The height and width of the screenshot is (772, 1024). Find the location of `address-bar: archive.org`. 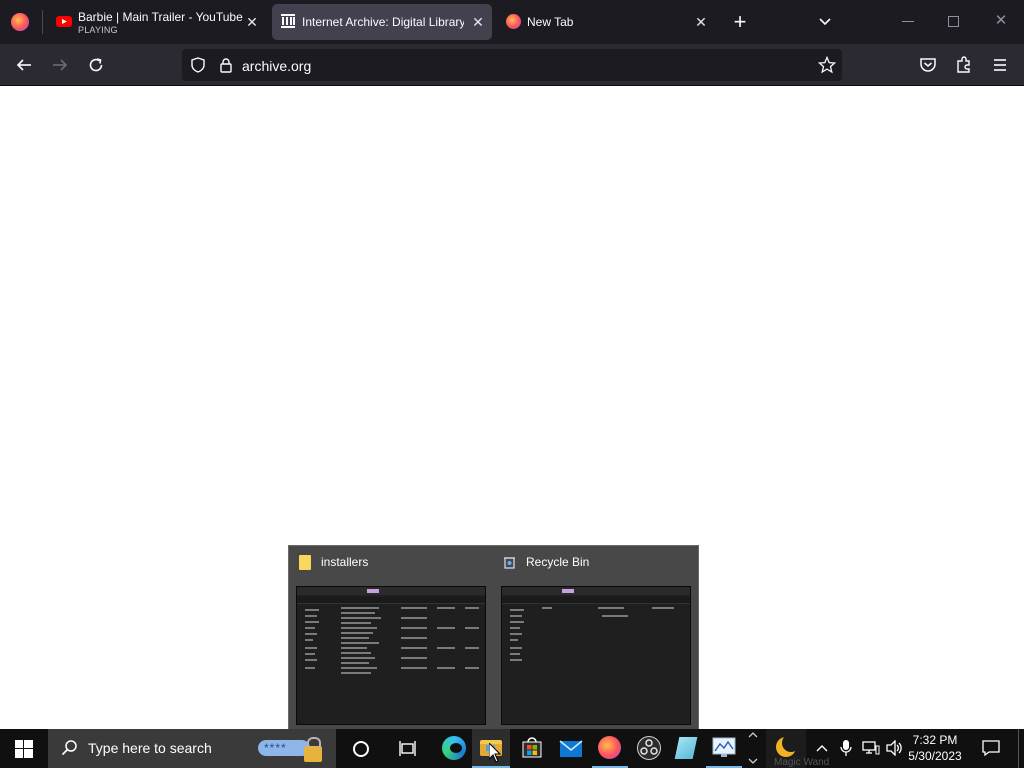

address-bar: archive.org is located at coordinates (512, 65).